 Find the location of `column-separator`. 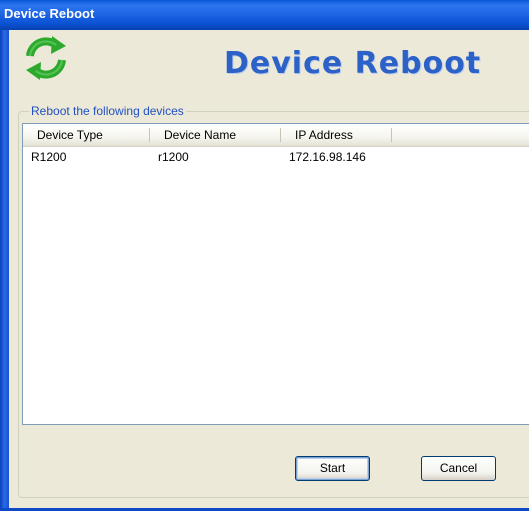

column-separator is located at coordinates (391, 135).